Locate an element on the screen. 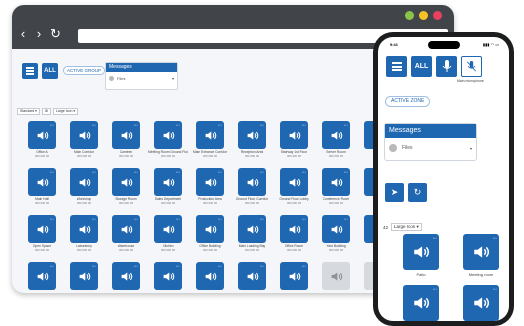  speaker-tile: ••• Main Entrance Corridor 000 000 00 is located at coordinates (210, 139).